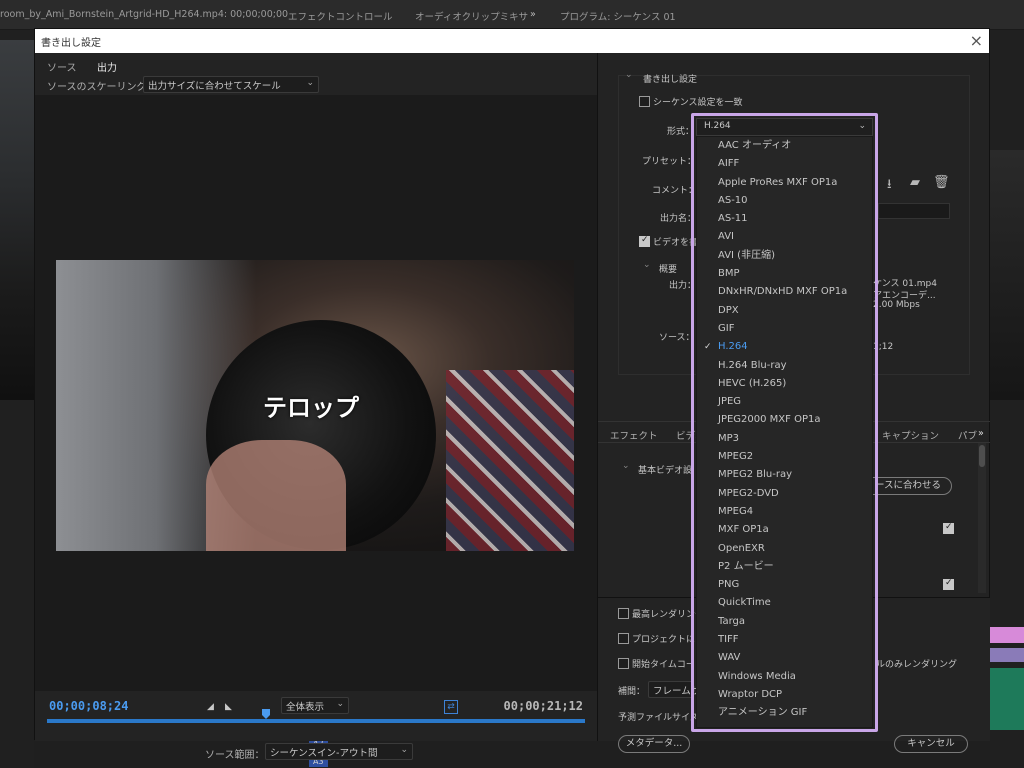  Describe the element at coordinates (729, 164) in the screenshot. I see `format-option-label: AIFF` at that location.